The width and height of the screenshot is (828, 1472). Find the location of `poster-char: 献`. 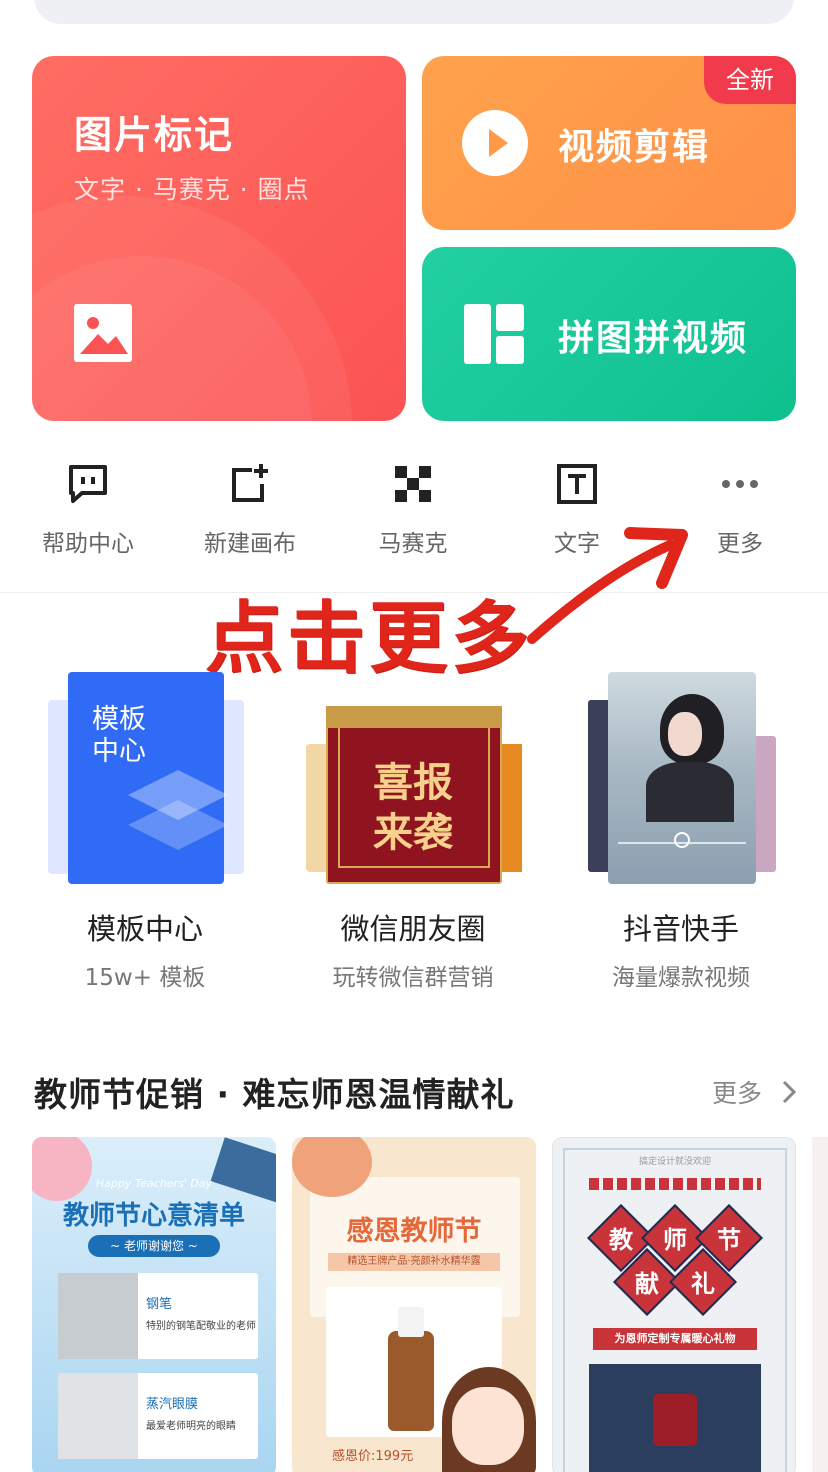

poster-char: 献 is located at coordinates (647, 1284).